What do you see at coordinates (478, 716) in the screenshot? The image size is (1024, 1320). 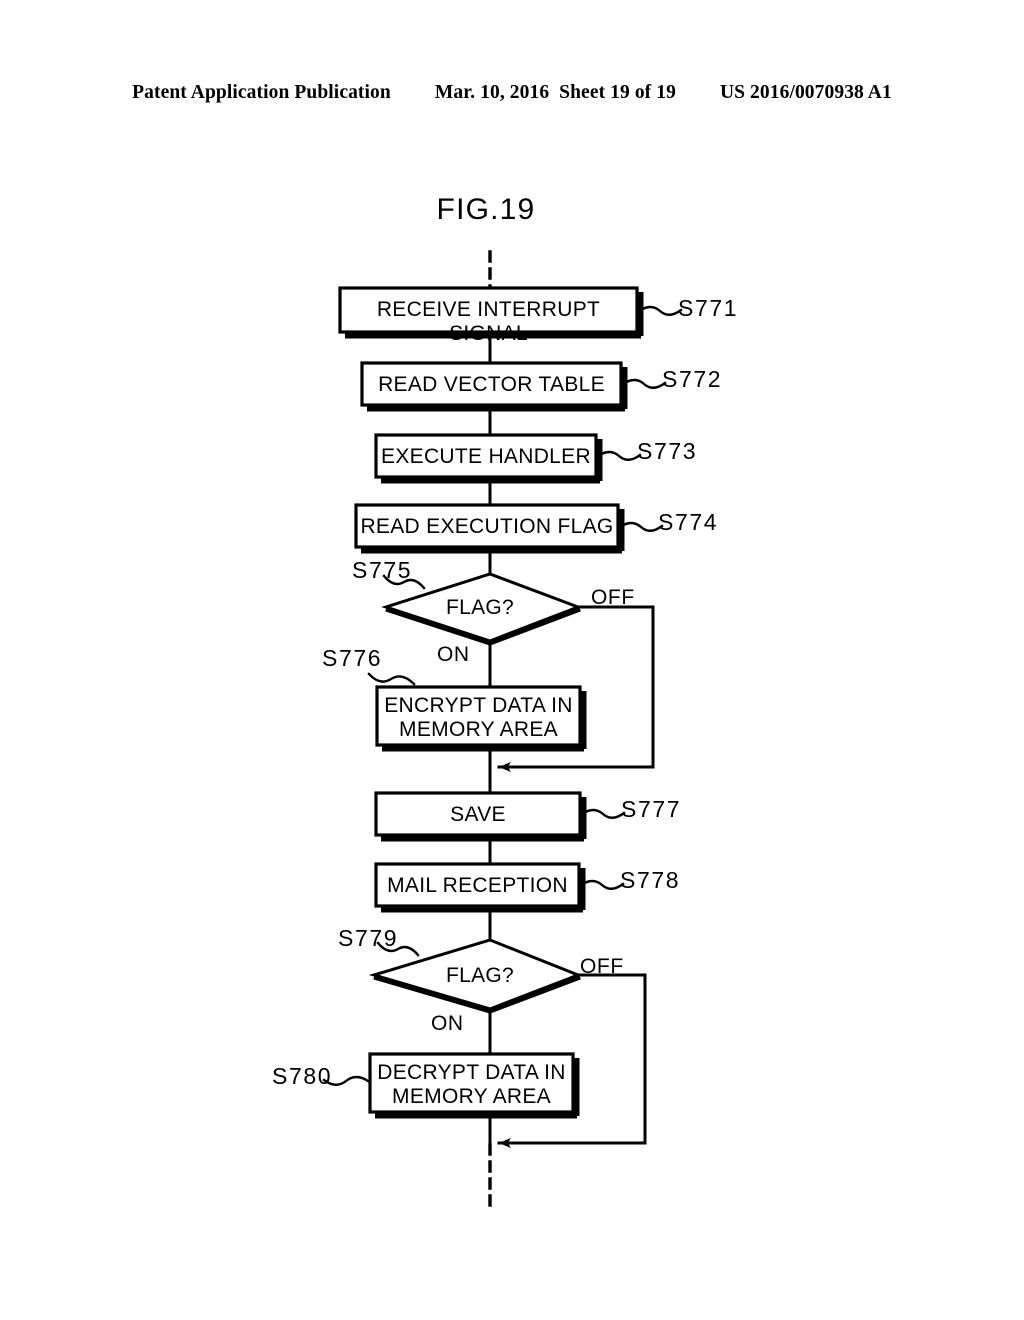 I see `node-s776-box` at bounding box center [478, 716].